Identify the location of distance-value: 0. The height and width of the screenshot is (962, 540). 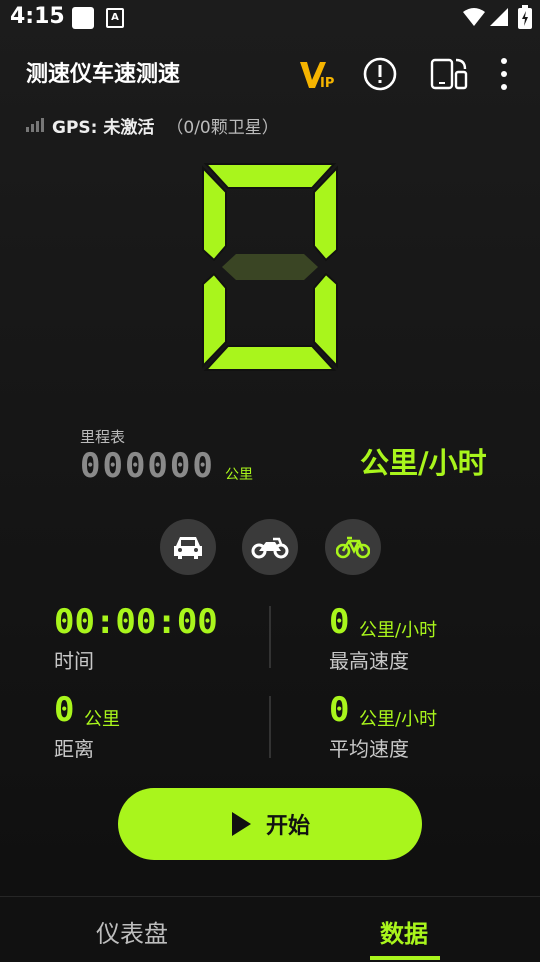
(64, 710).